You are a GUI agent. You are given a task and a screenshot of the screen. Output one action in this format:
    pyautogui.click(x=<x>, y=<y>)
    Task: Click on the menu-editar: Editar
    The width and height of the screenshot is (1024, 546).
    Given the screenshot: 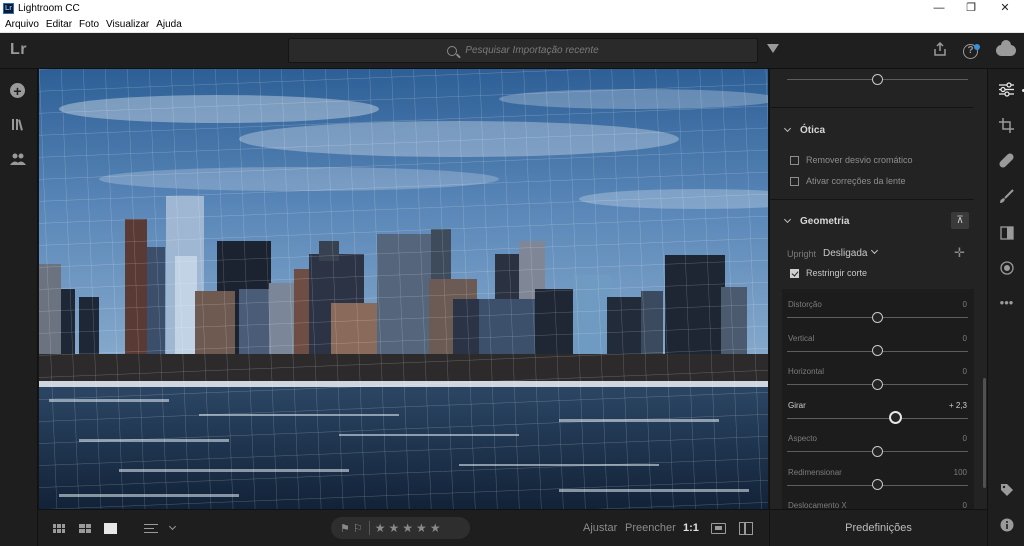 What is the action you would take?
    pyautogui.click(x=59, y=24)
    